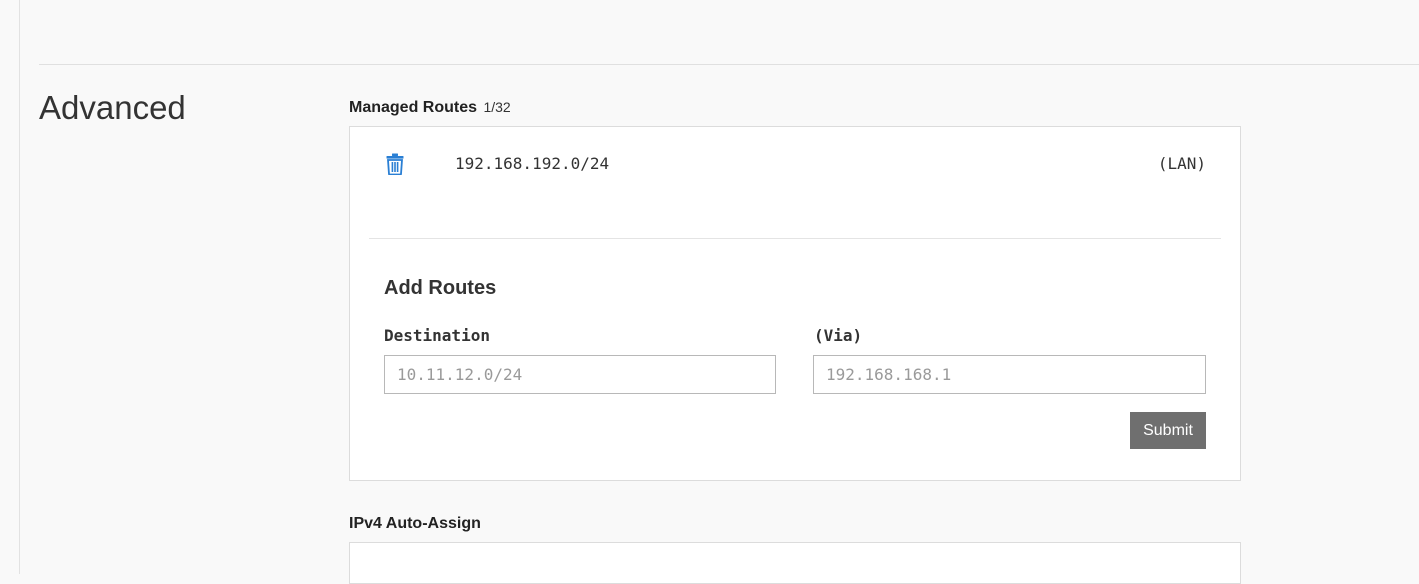 The image size is (1419, 584). What do you see at coordinates (437, 335) in the screenshot?
I see `destination-label: Destination` at bounding box center [437, 335].